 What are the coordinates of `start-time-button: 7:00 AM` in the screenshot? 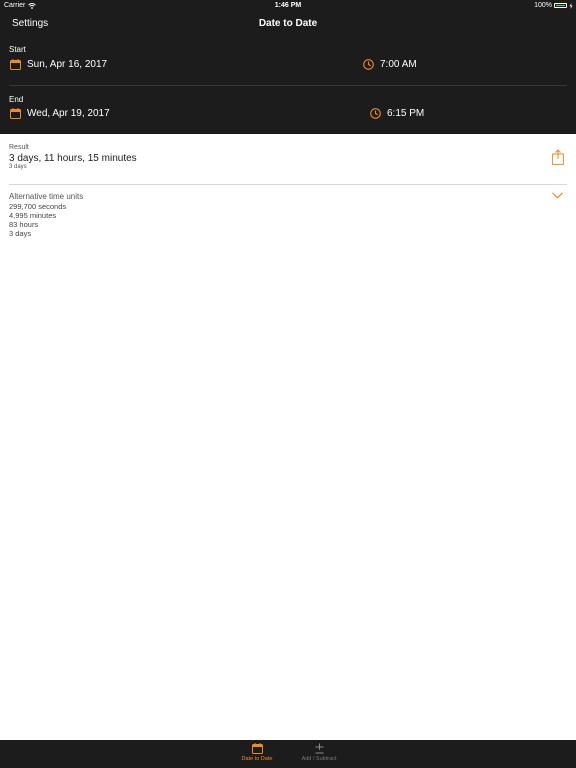 It's located at (390, 64).